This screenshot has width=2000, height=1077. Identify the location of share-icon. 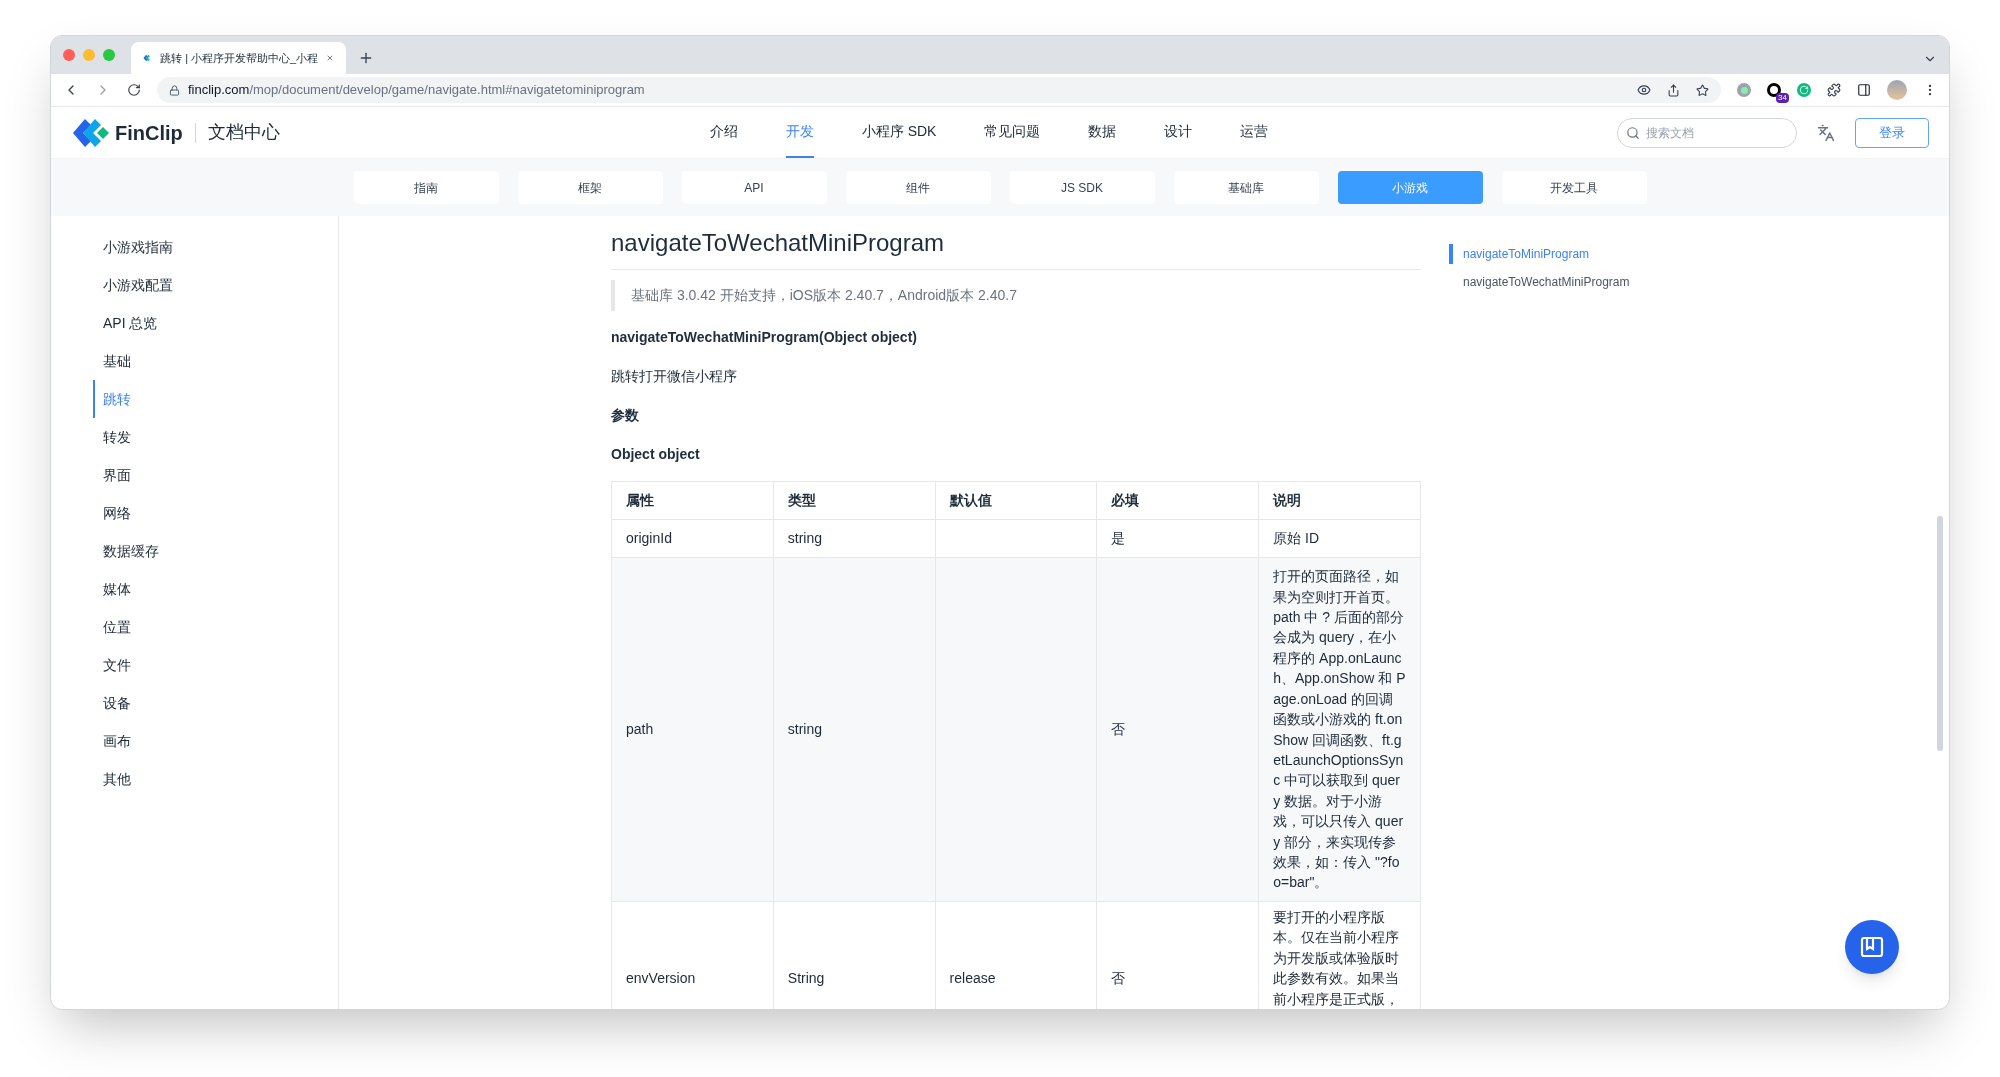
(1673, 90).